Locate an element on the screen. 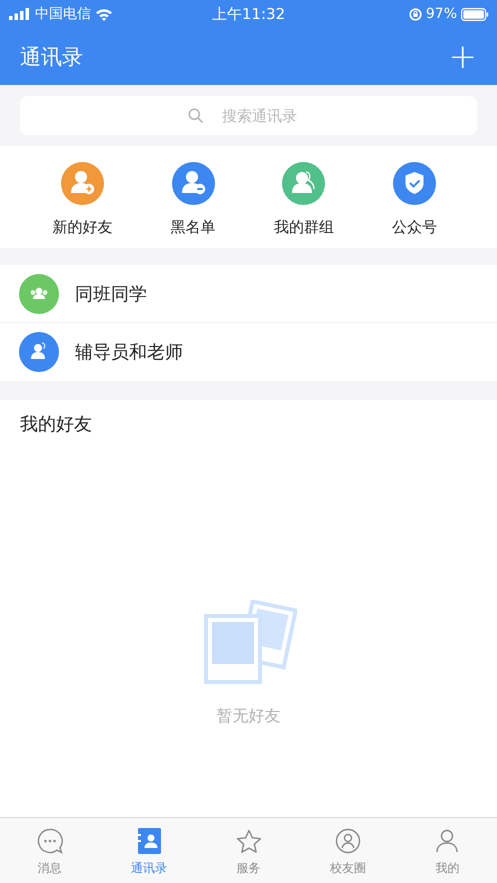 The image size is (497, 883). rotation-lock-icon is located at coordinates (415, 14).